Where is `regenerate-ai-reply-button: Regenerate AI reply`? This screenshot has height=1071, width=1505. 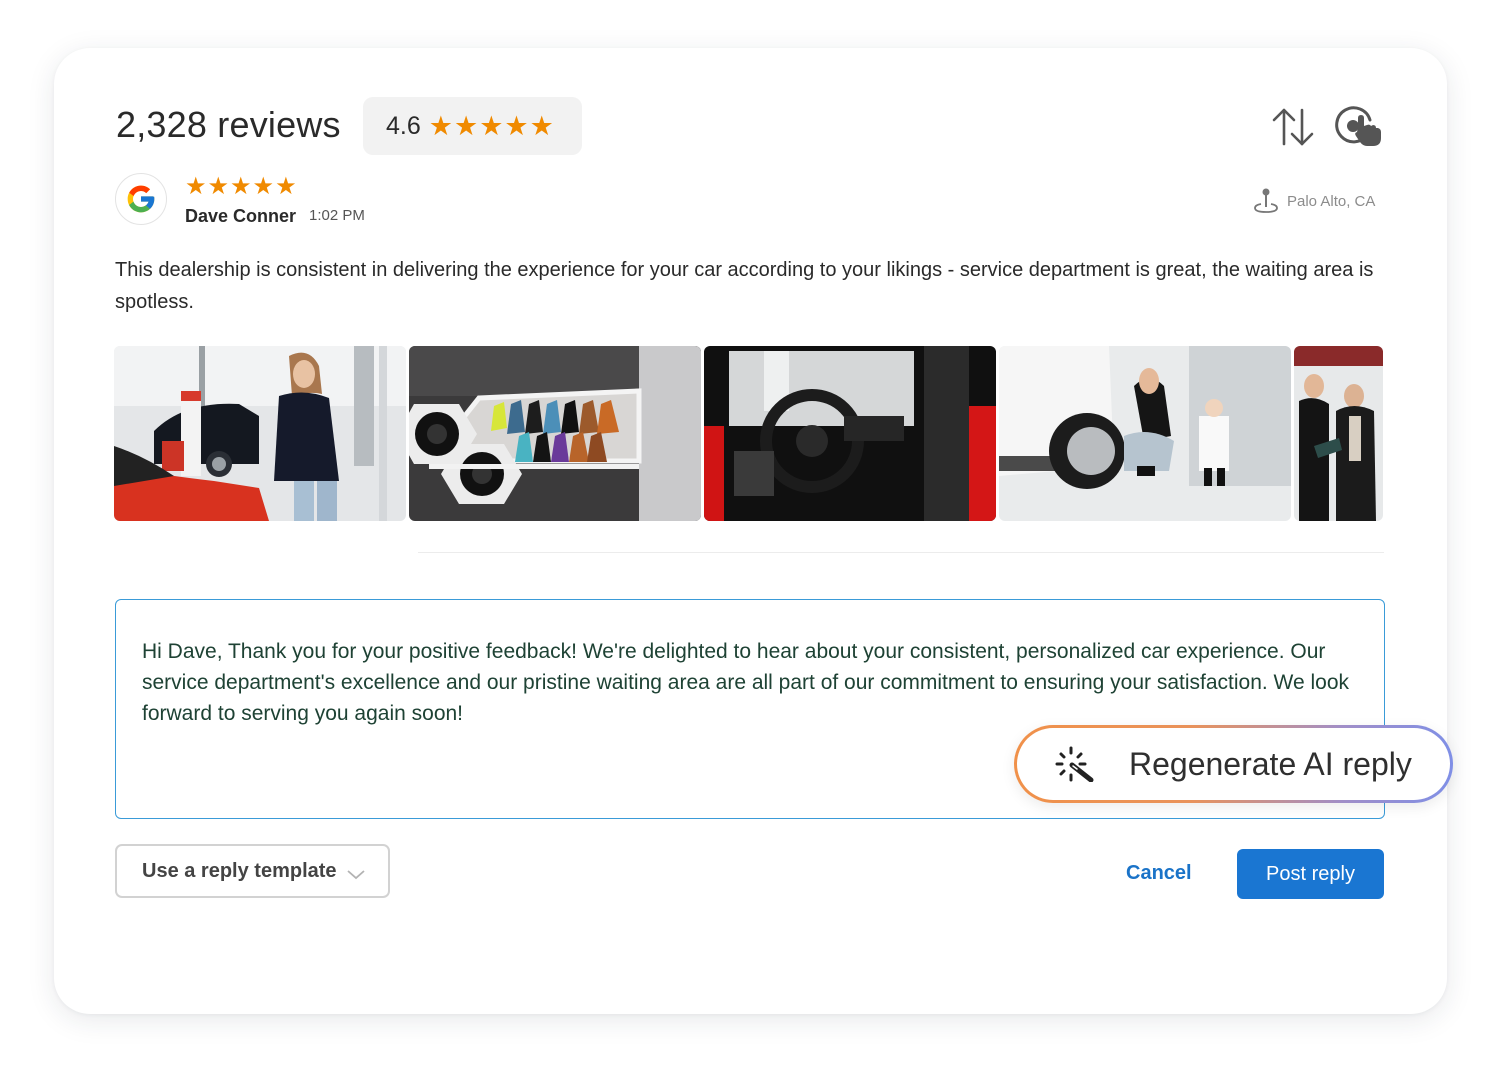
regenerate-ai-reply-button: Regenerate AI reply is located at coordinates (1233, 764).